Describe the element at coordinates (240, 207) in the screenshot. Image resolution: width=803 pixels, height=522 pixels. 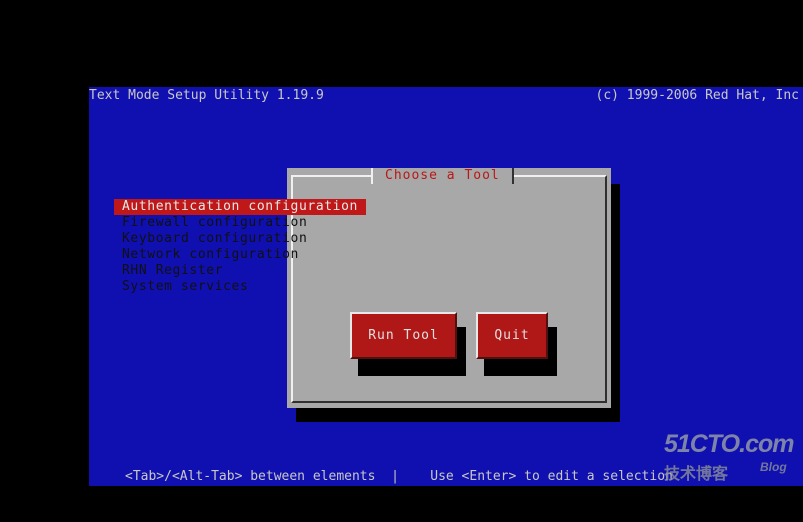
I see `tool-item-authentication: Authentication configuration` at that location.